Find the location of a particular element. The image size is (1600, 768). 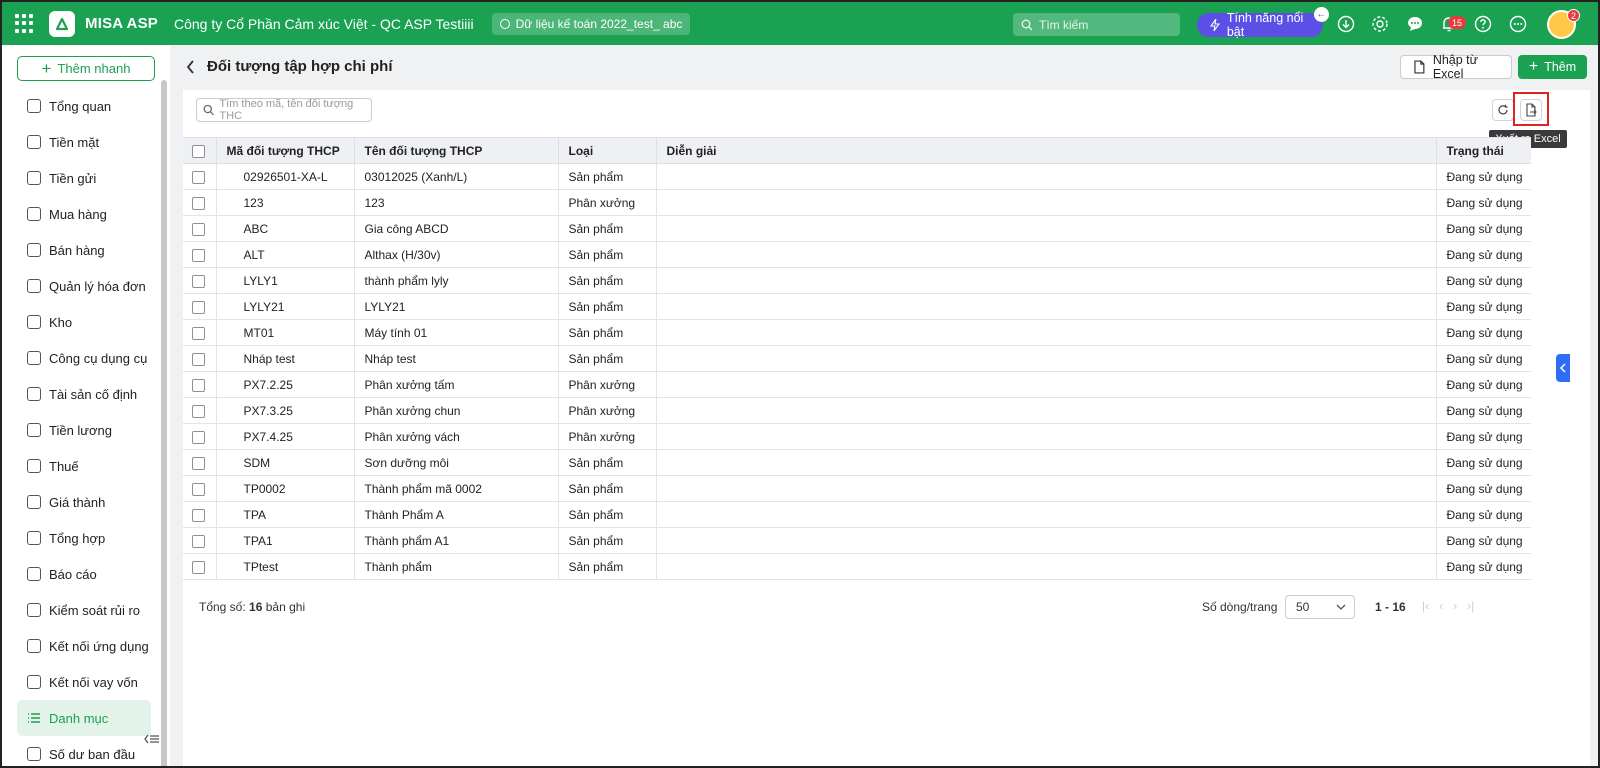

table-row: ABC Gia công ABCD Sản phẩm Đang sử dụng is located at coordinates (857, 228).